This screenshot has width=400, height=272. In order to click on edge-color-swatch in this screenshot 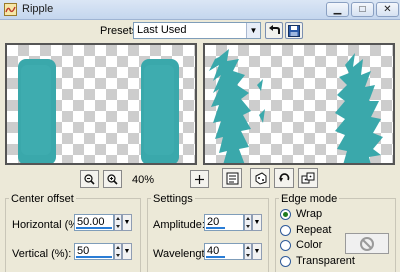, I will do `click(367, 243)`.